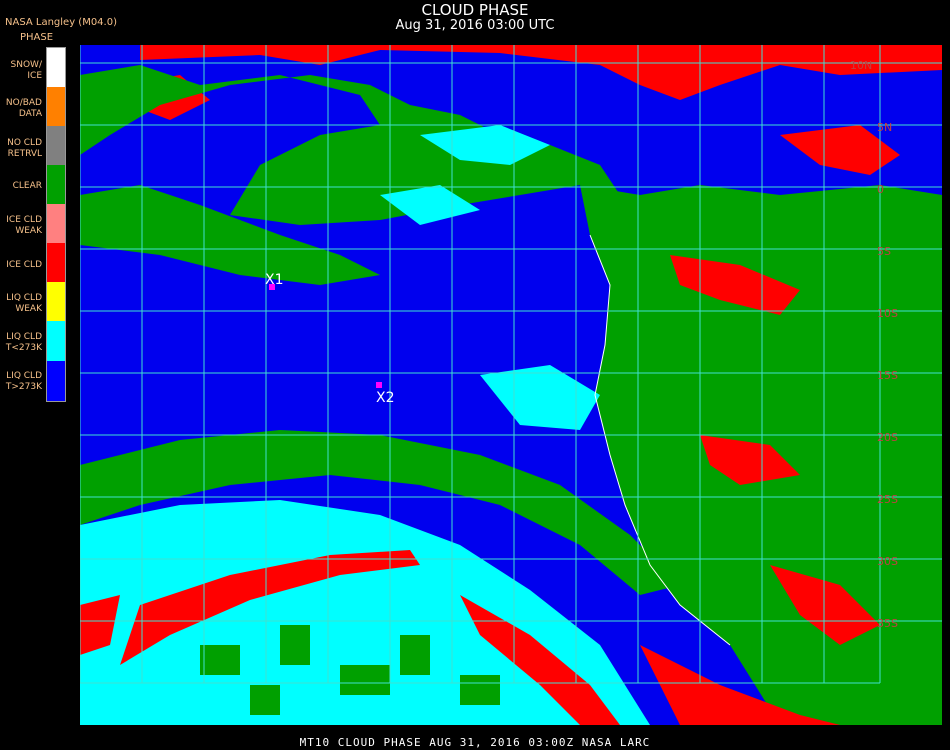  What do you see at coordinates (23, 342) in the screenshot?
I see `legend-label-liq-cold: LIQ CLD T<273K` at bounding box center [23, 342].